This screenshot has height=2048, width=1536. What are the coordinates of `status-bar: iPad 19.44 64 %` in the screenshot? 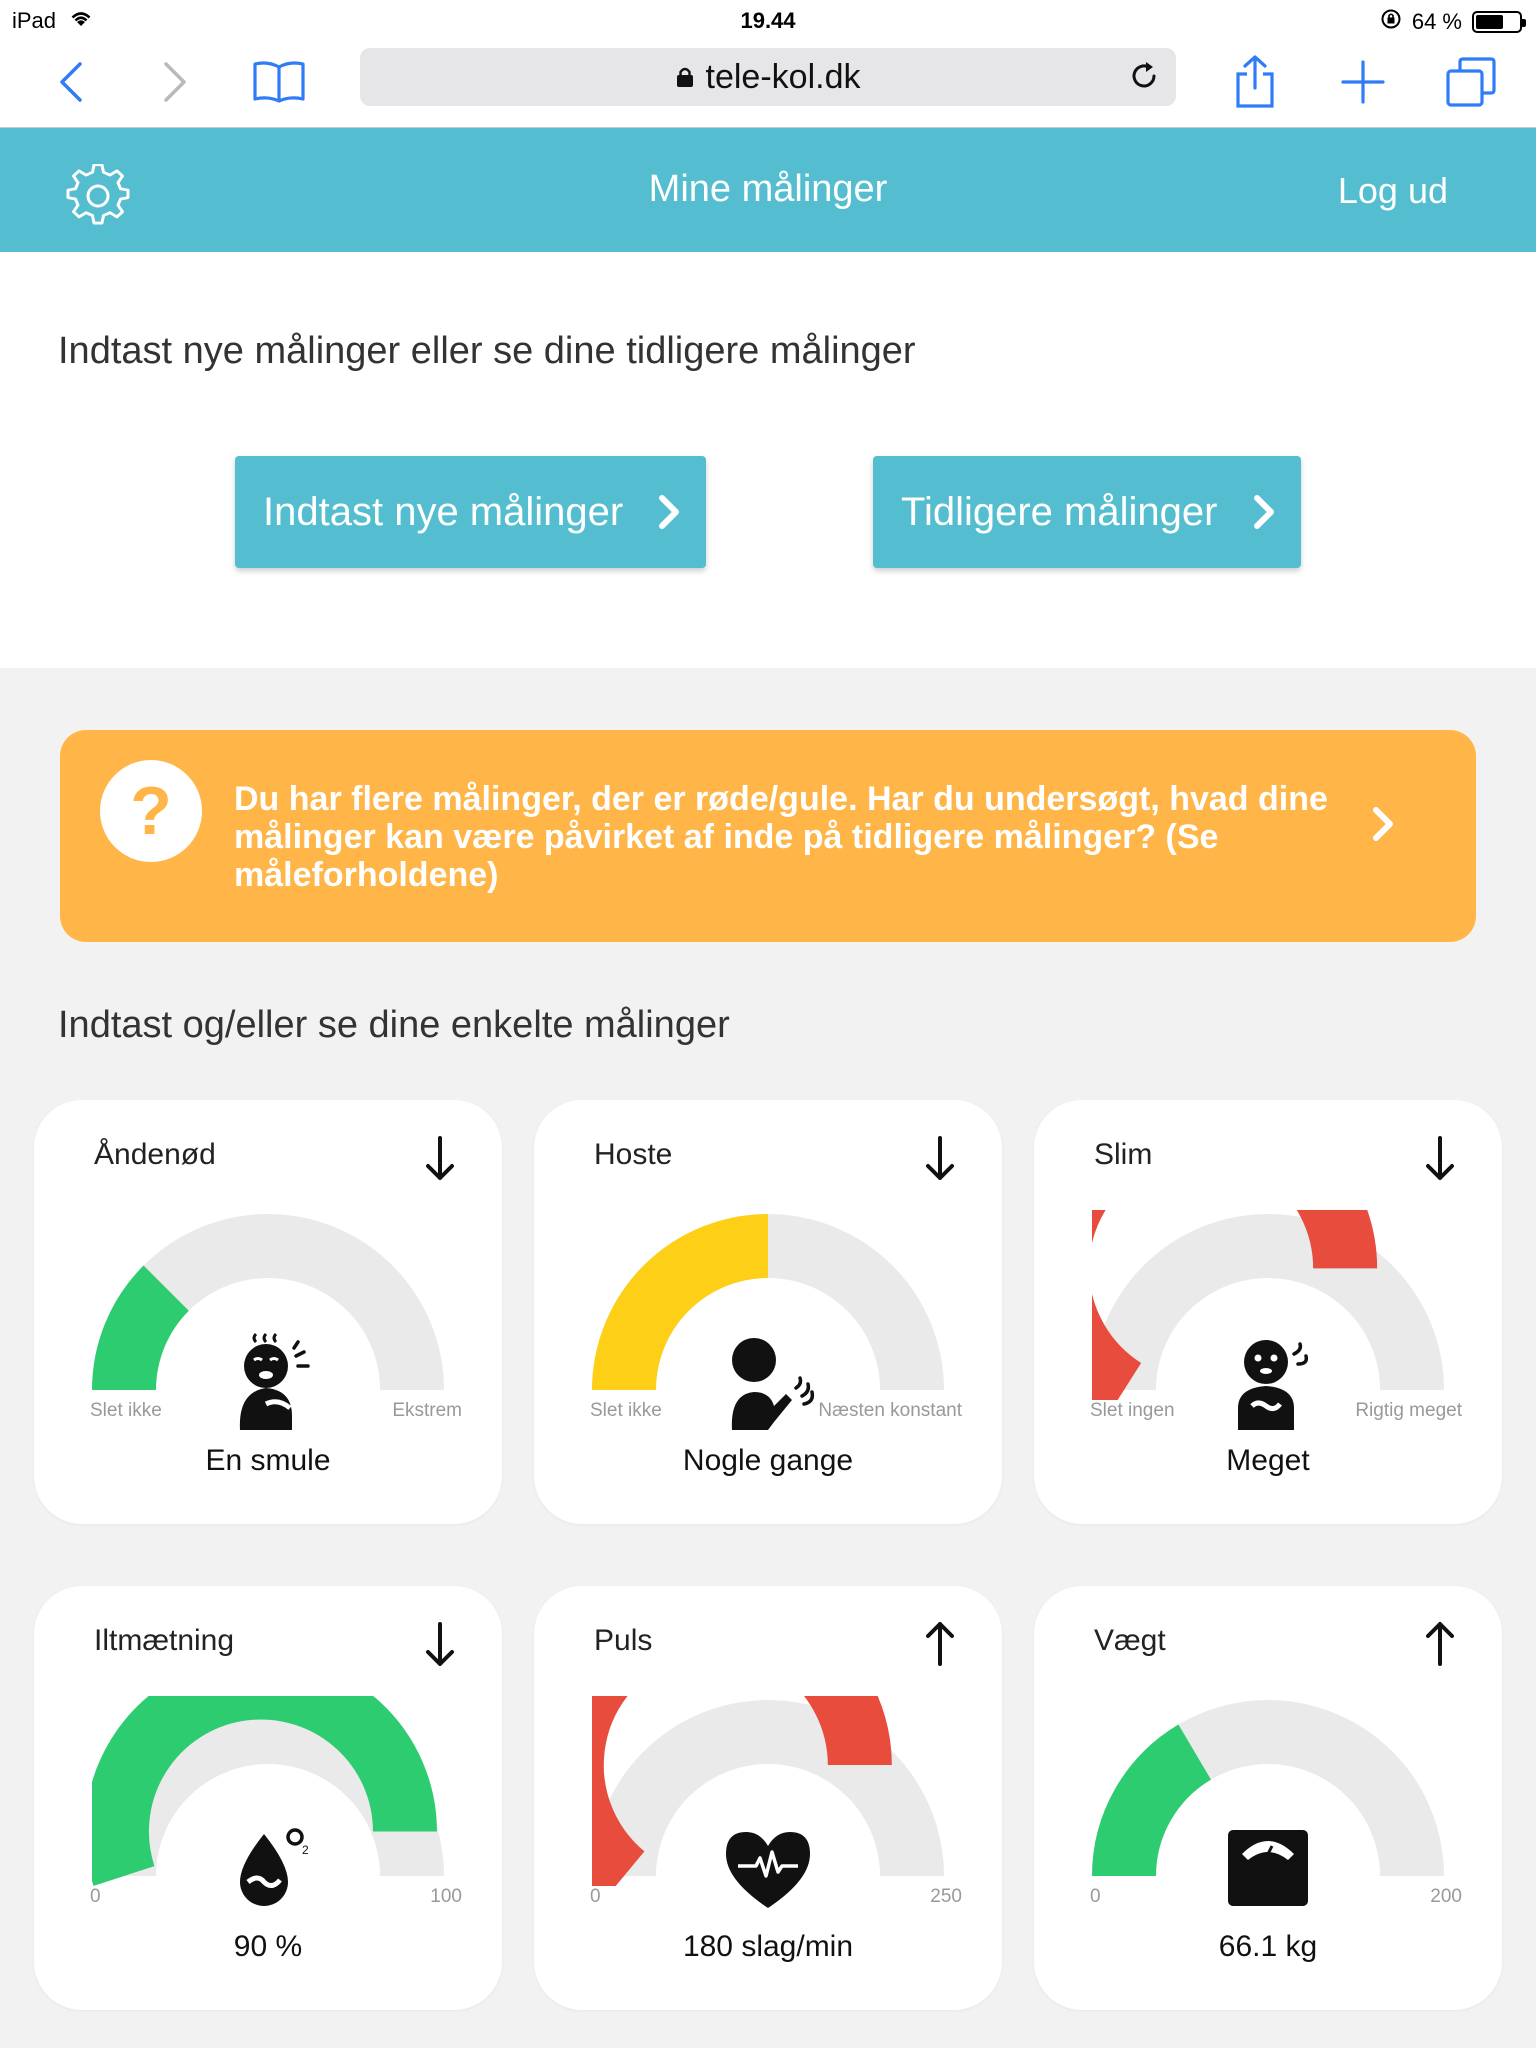 It's located at (768, 20).